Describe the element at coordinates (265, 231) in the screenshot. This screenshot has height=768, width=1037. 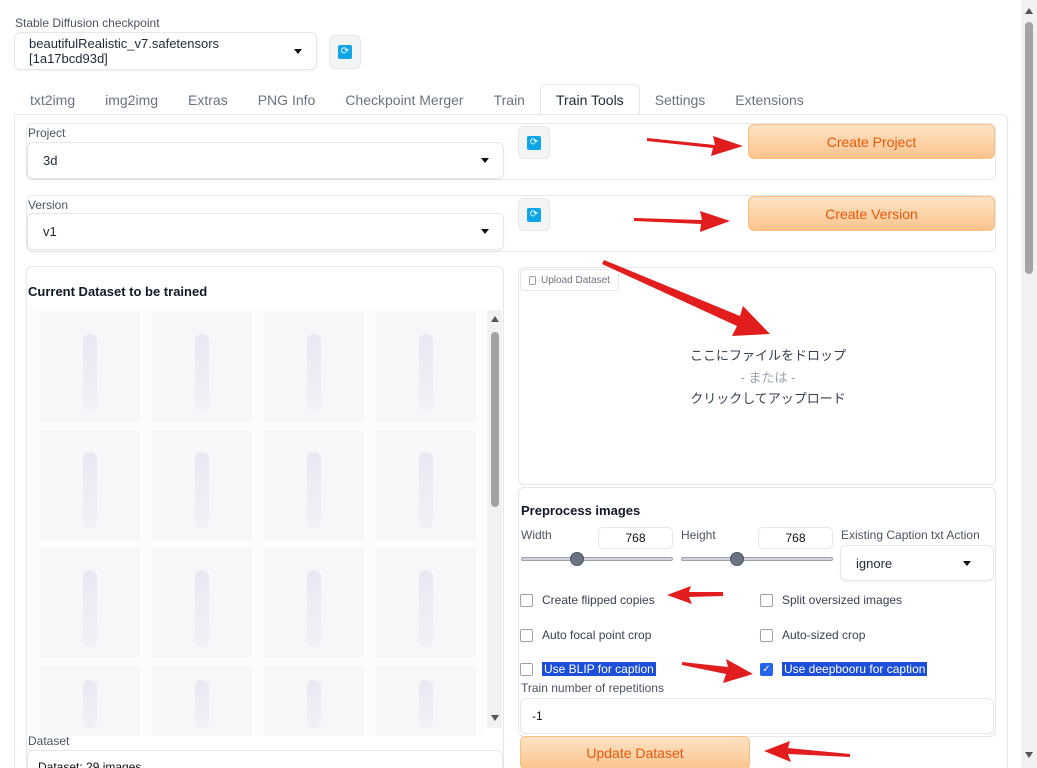
I see `version-dropdown: v1` at that location.